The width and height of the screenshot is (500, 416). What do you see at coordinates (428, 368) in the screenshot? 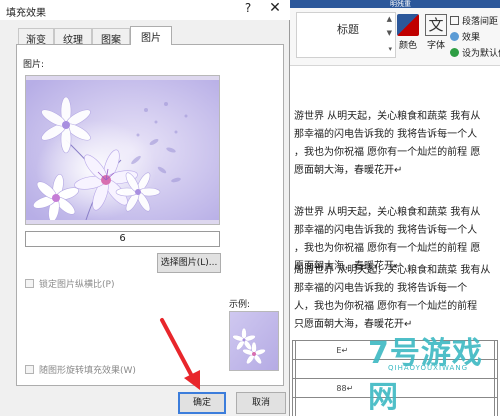
I see `watermark-subtext: QIHAOYOUXIWANG` at bounding box center [428, 368].